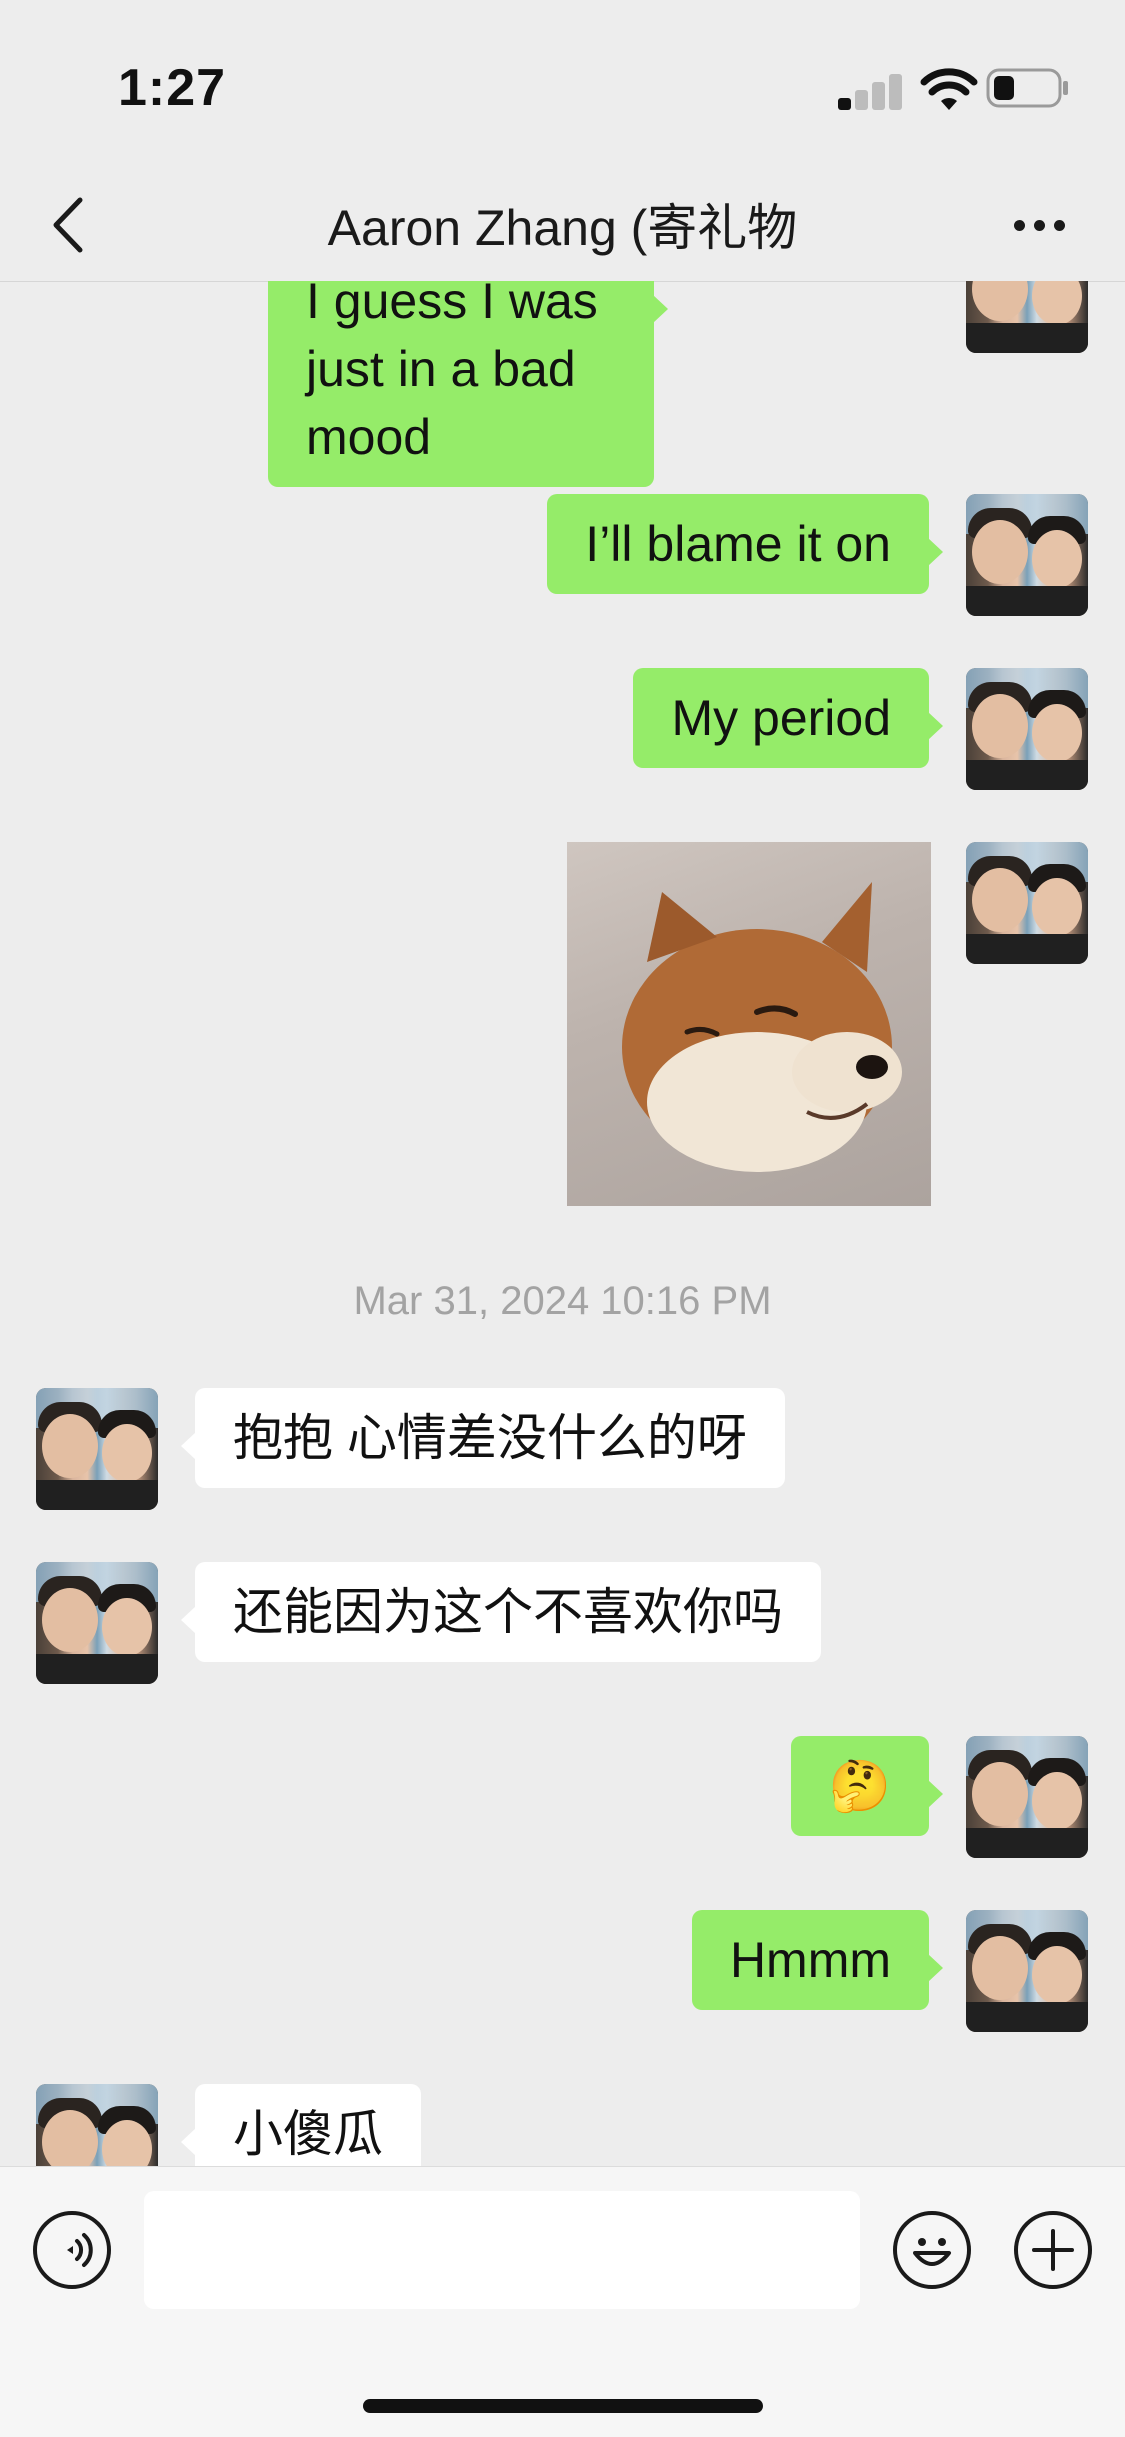 This screenshot has width=1125, height=2437. Describe the element at coordinates (867, 1786) in the screenshot. I see `sent-message: 🤔` at that location.